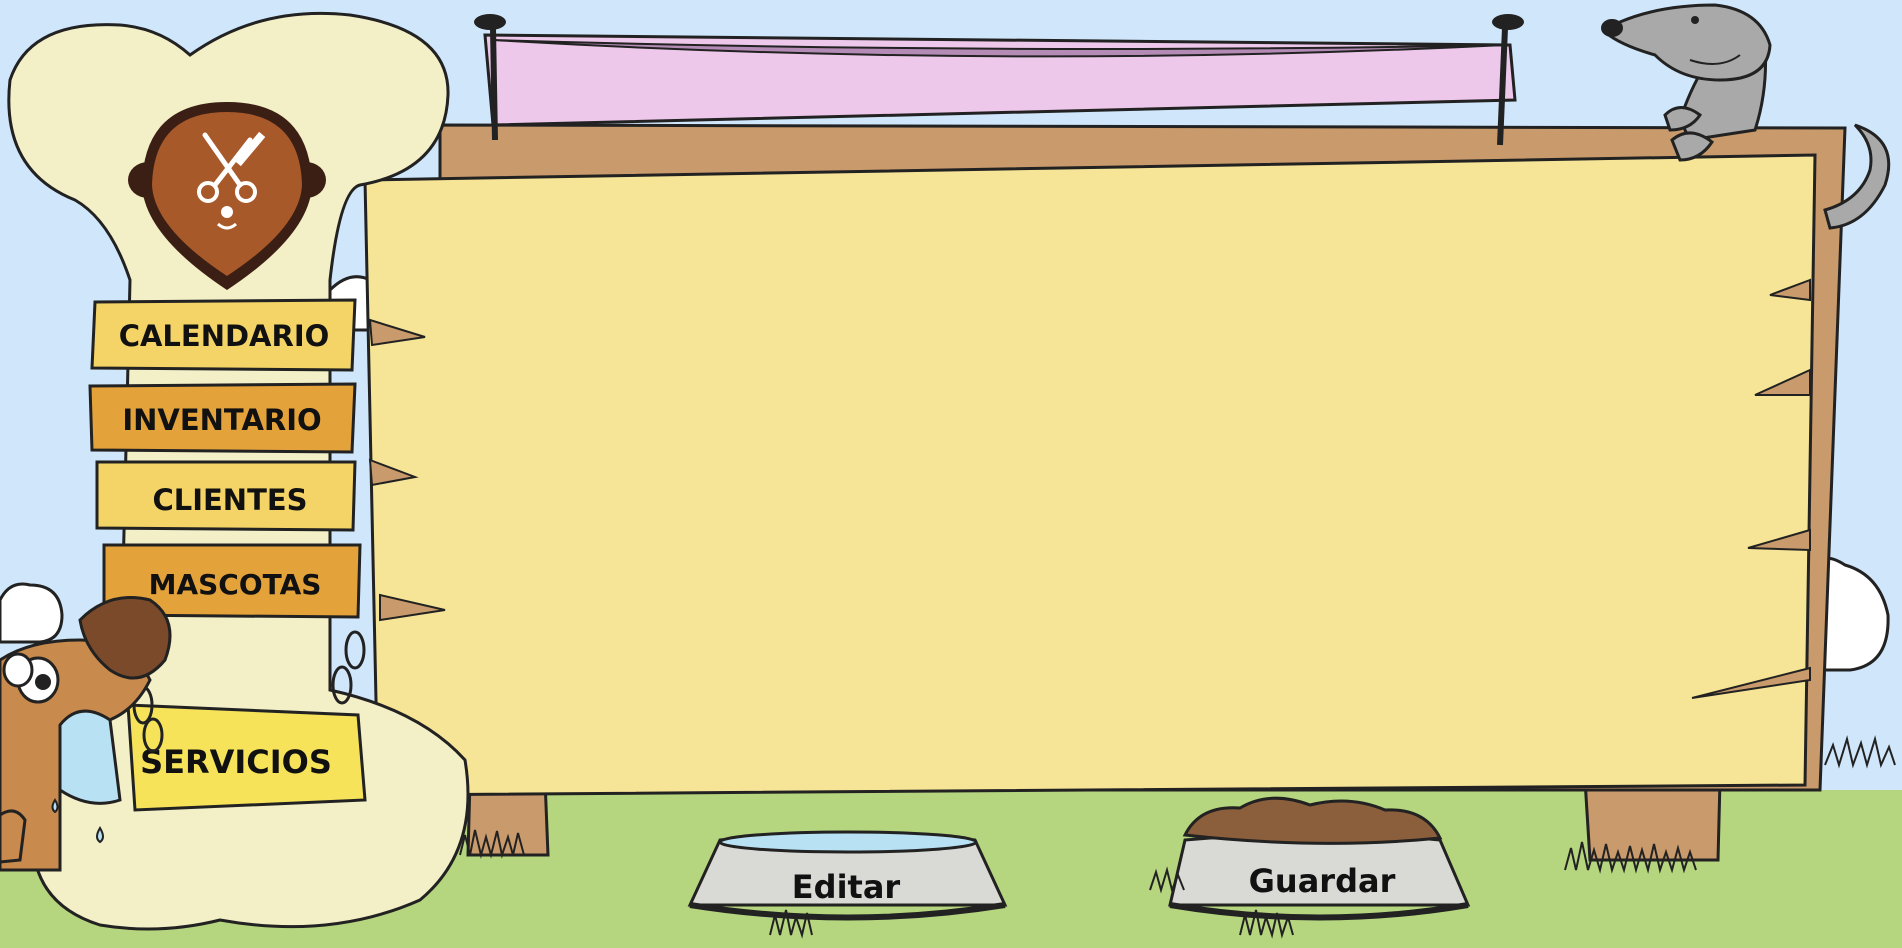 Image resolution: width=1902 pixels, height=948 pixels. I want to click on nav-button-inventario: INVENTARIO, so click(222, 418).